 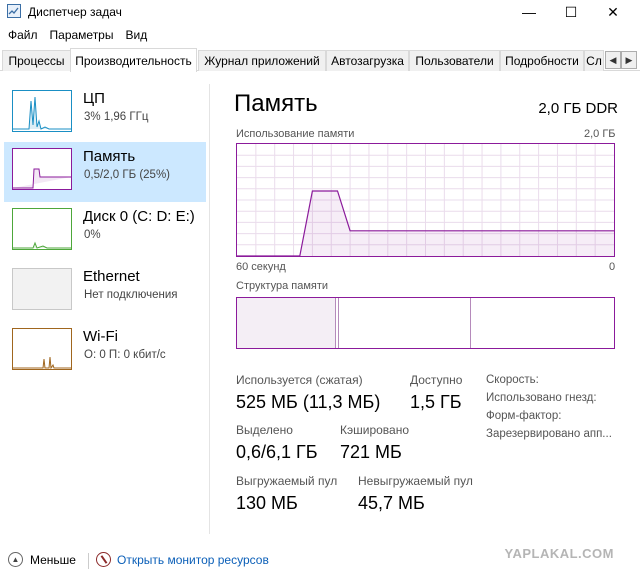 What do you see at coordinates (131, 295) in the screenshot?
I see `sidebar-item-value: Нет подключения` at bounding box center [131, 295].